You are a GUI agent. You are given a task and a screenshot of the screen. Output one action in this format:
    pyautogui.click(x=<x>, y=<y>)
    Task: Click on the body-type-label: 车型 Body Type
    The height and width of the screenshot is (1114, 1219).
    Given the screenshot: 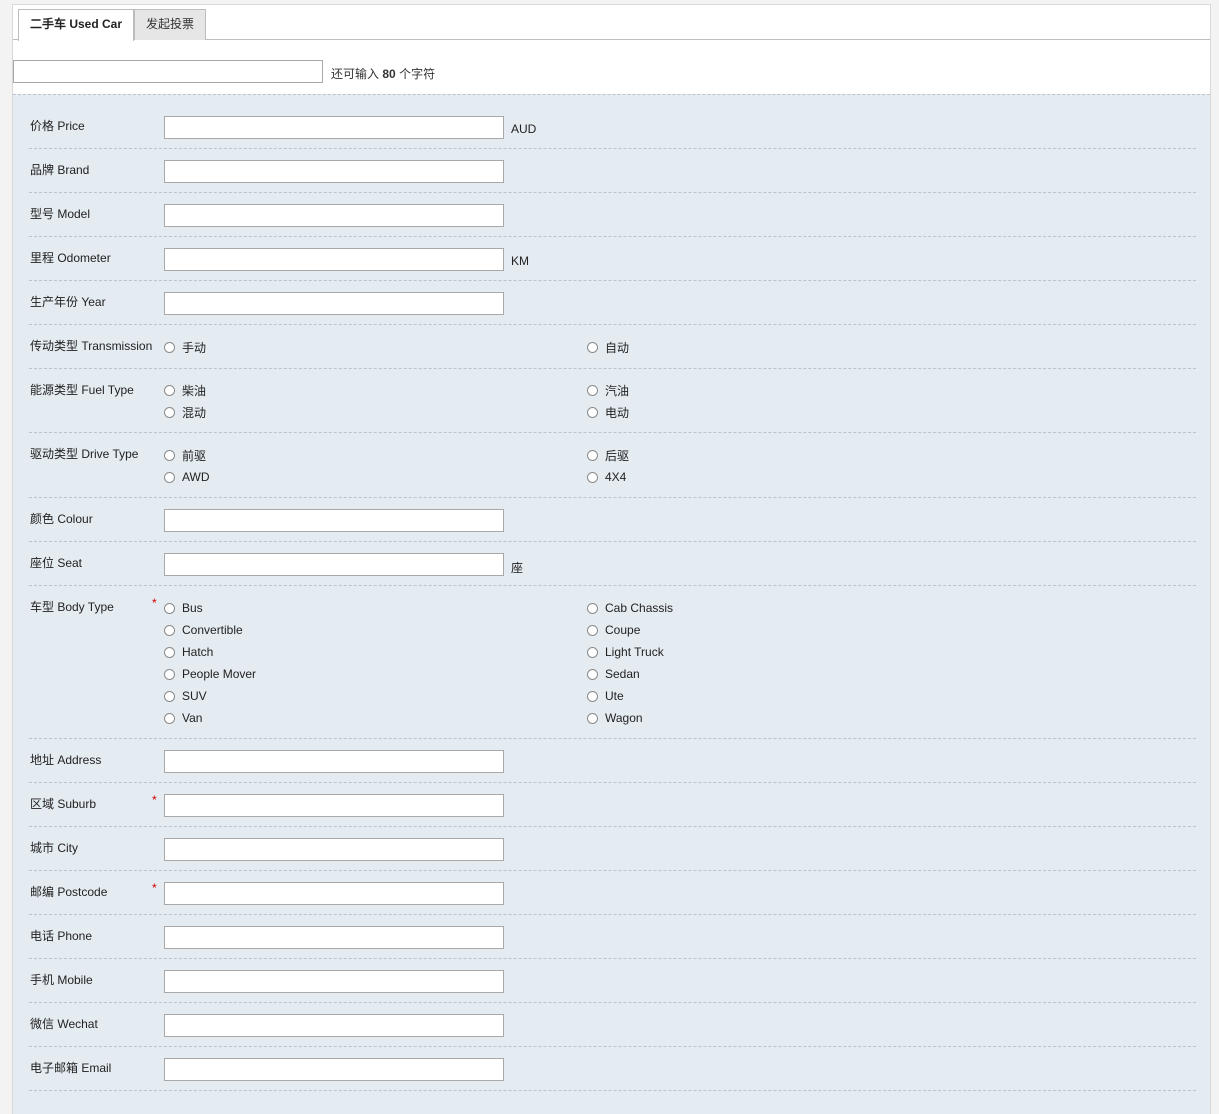 What is the action you would take?
    pyautogui.click(x=72, y=607)
    